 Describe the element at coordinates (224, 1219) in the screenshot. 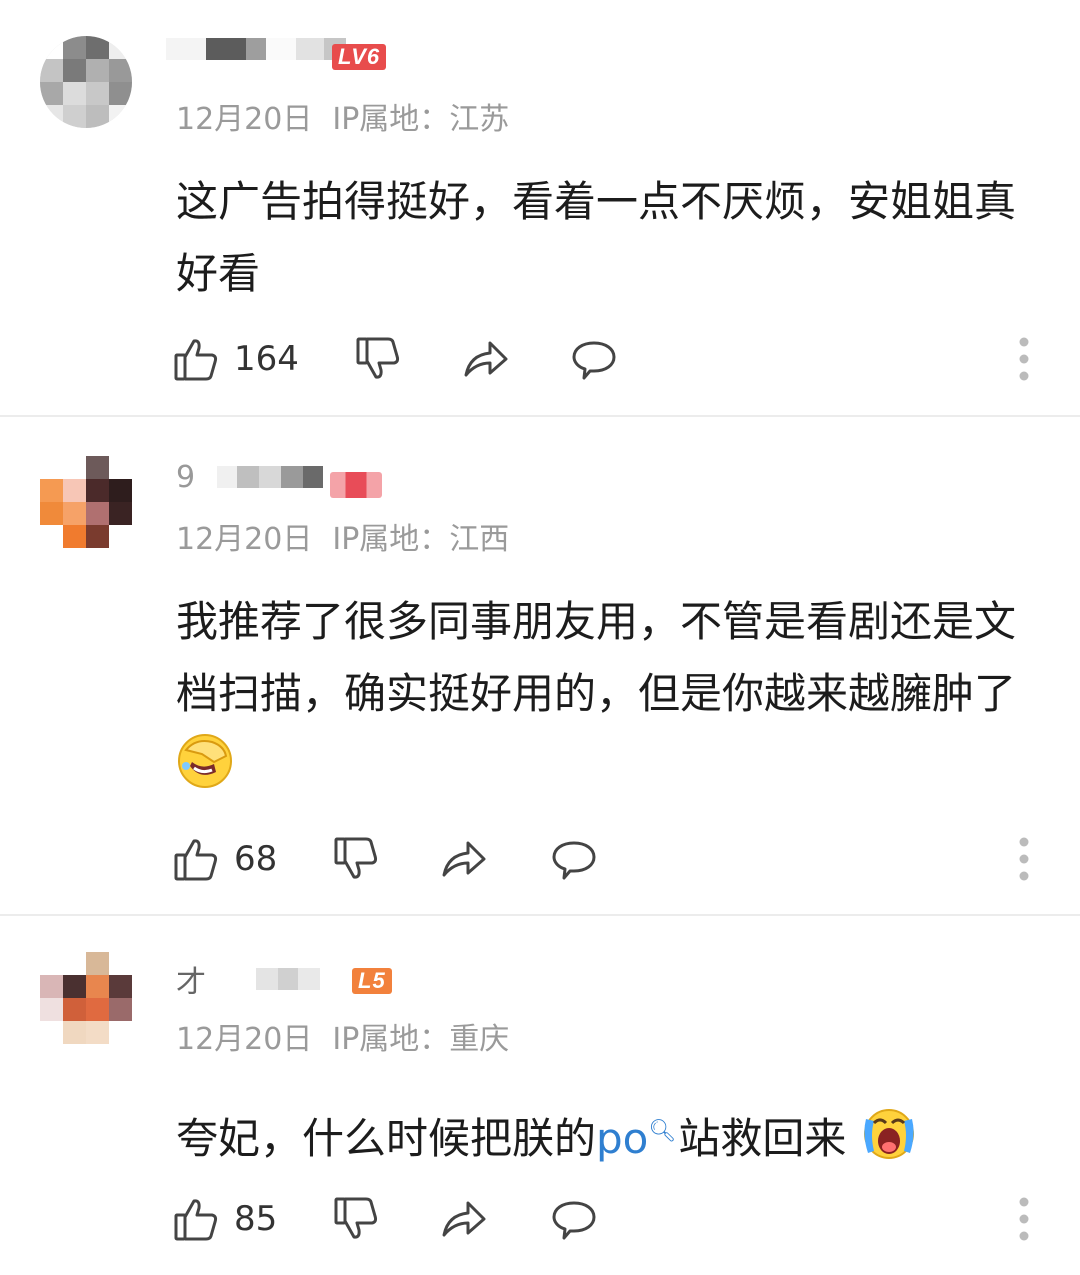

I see `like-button: 85` at that location.